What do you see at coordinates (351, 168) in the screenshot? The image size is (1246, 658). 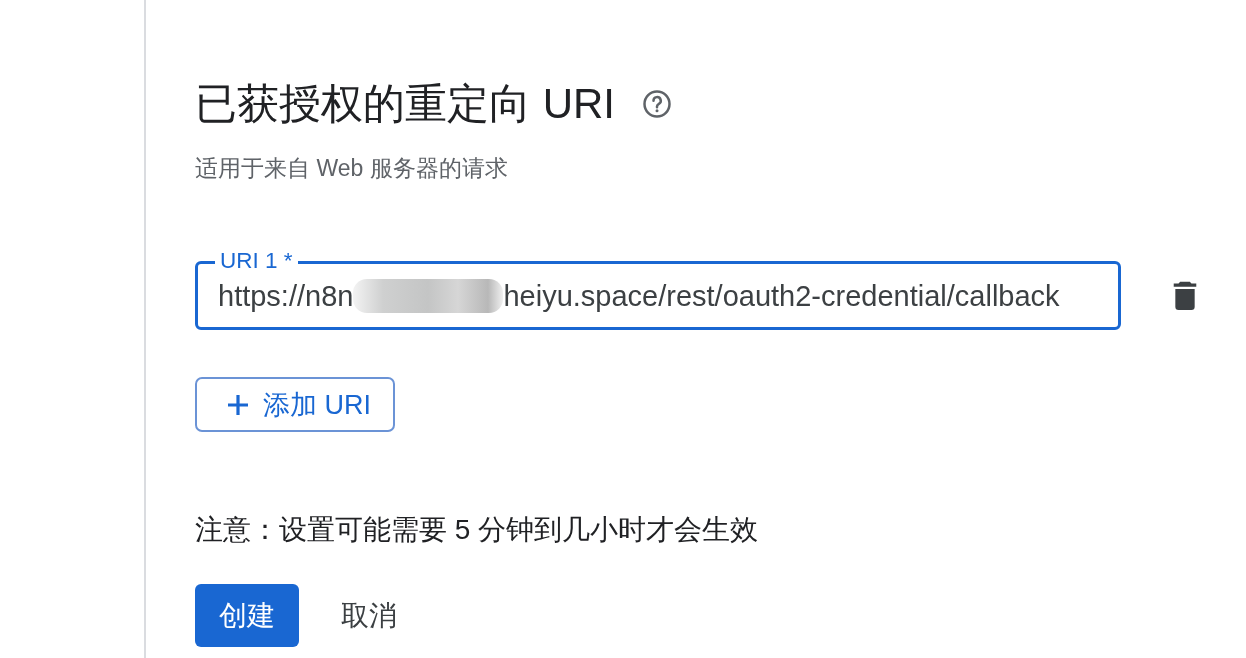 I see `section-subtitle: 适用于来自 Web 服务器的请求` at bounding box center [351, 168].